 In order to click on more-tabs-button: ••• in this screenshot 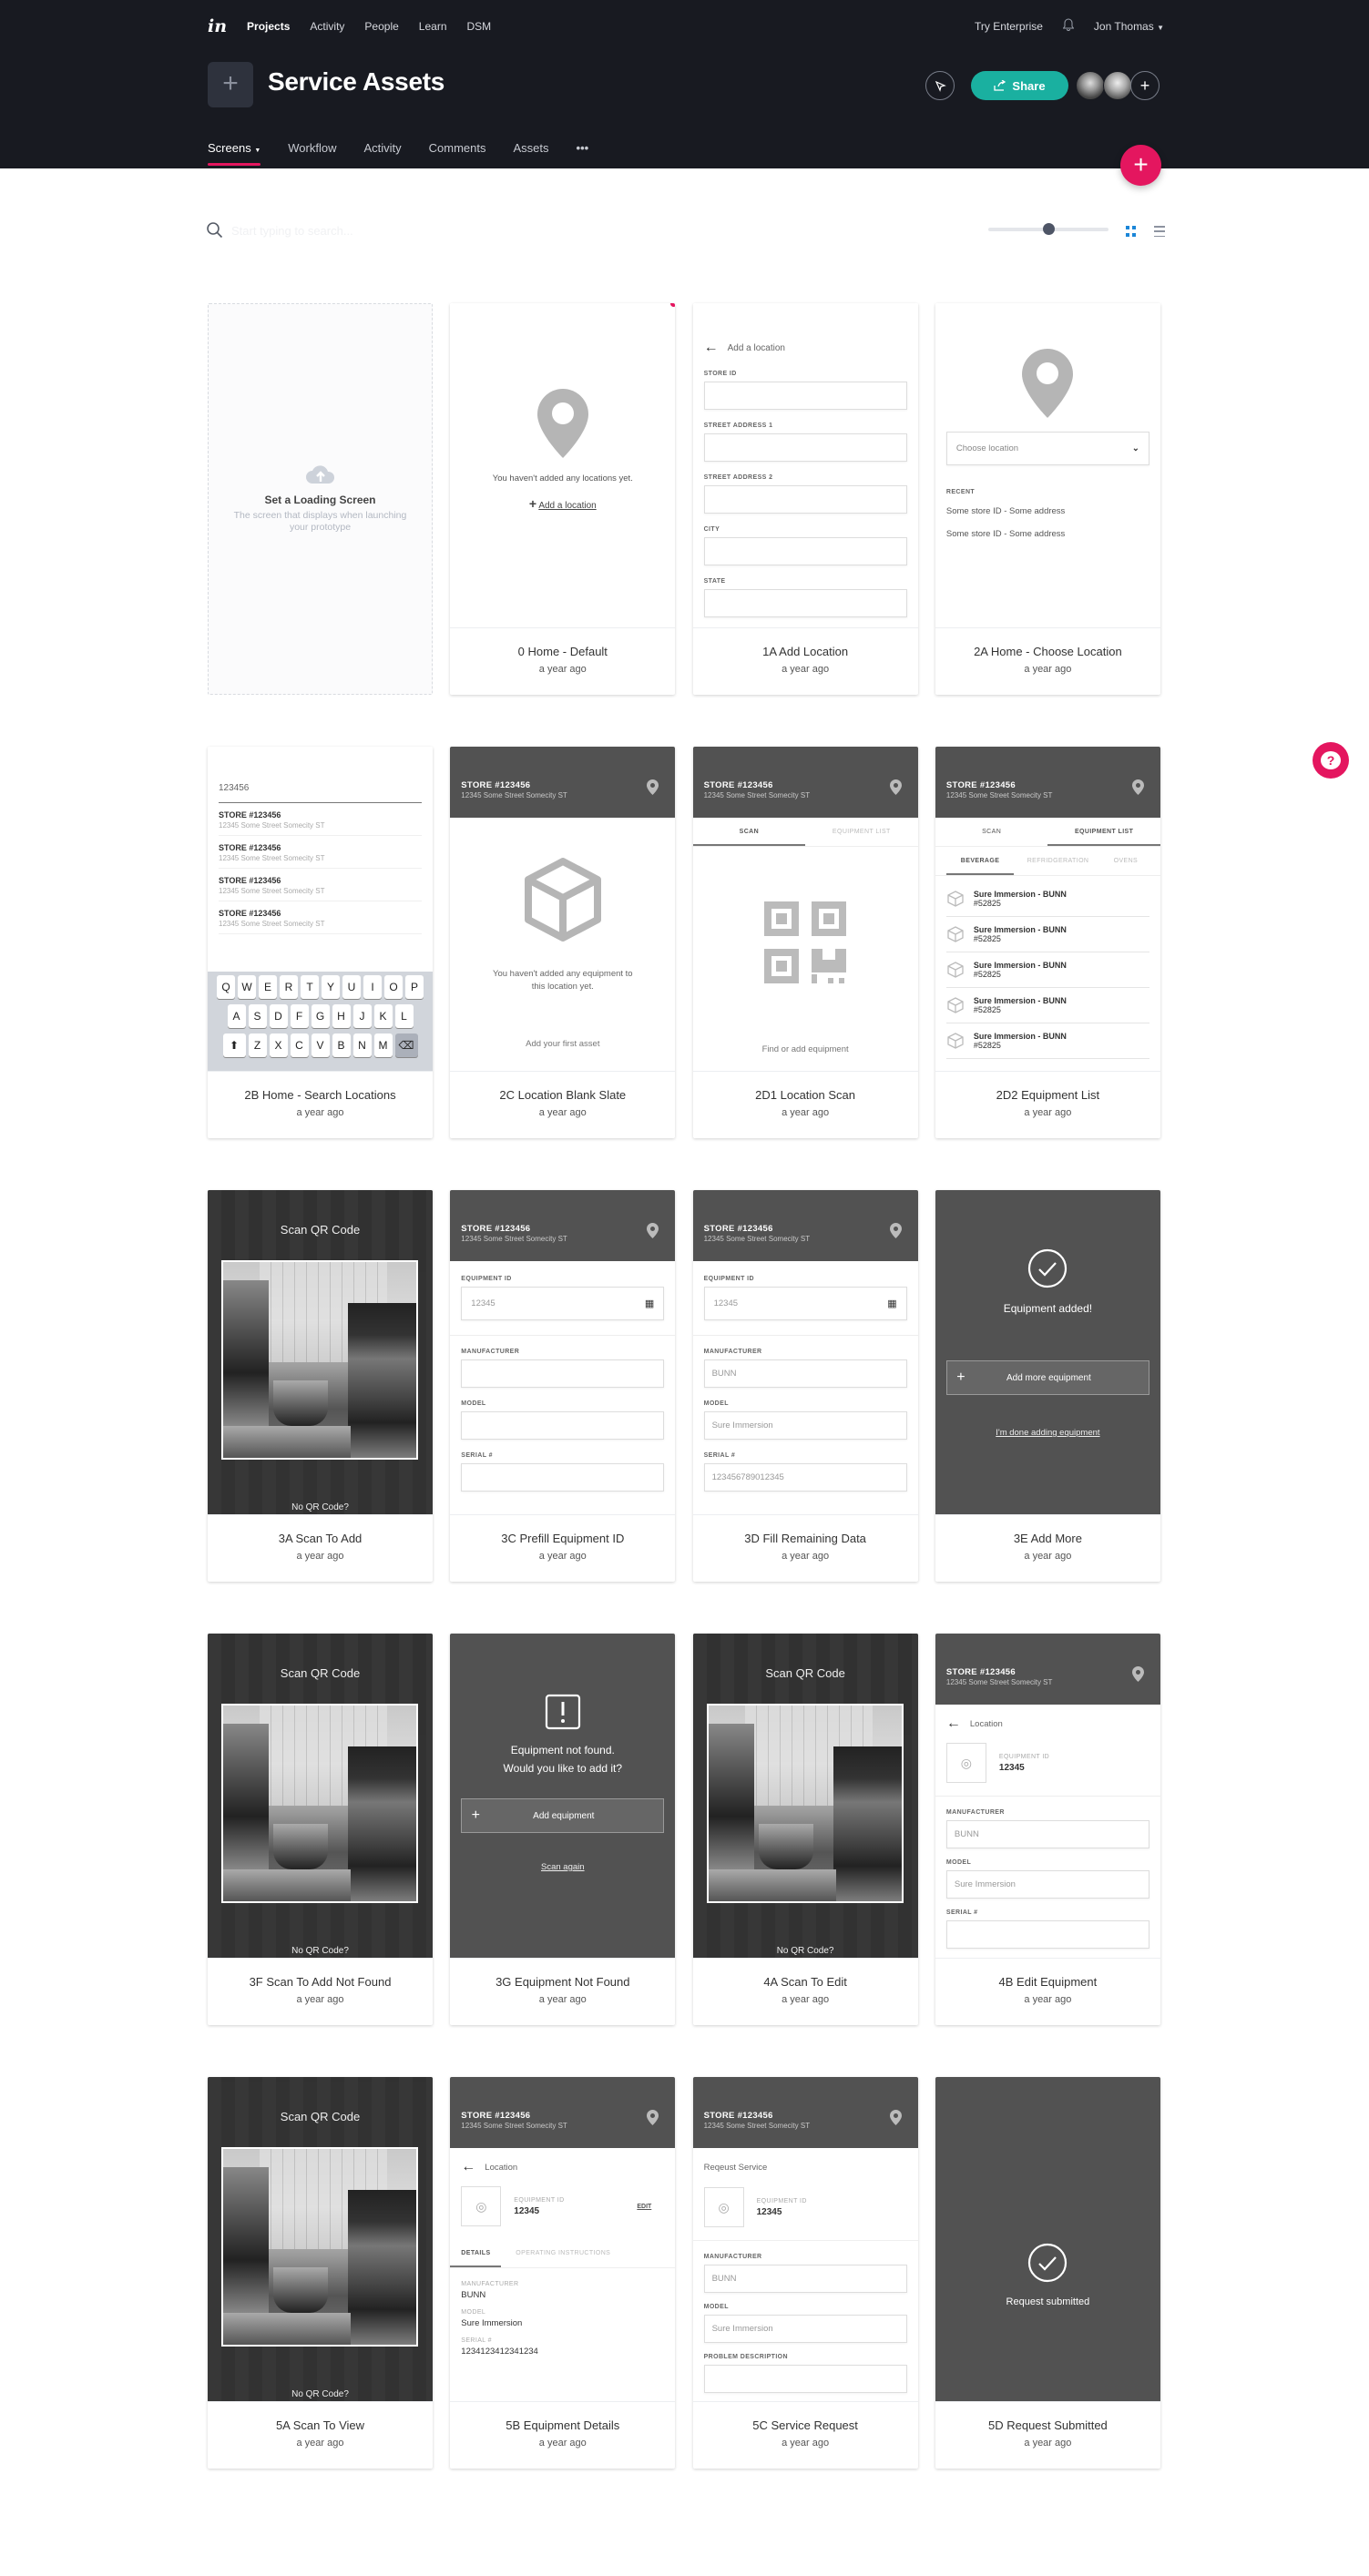, I will do `click(583, 153)`.